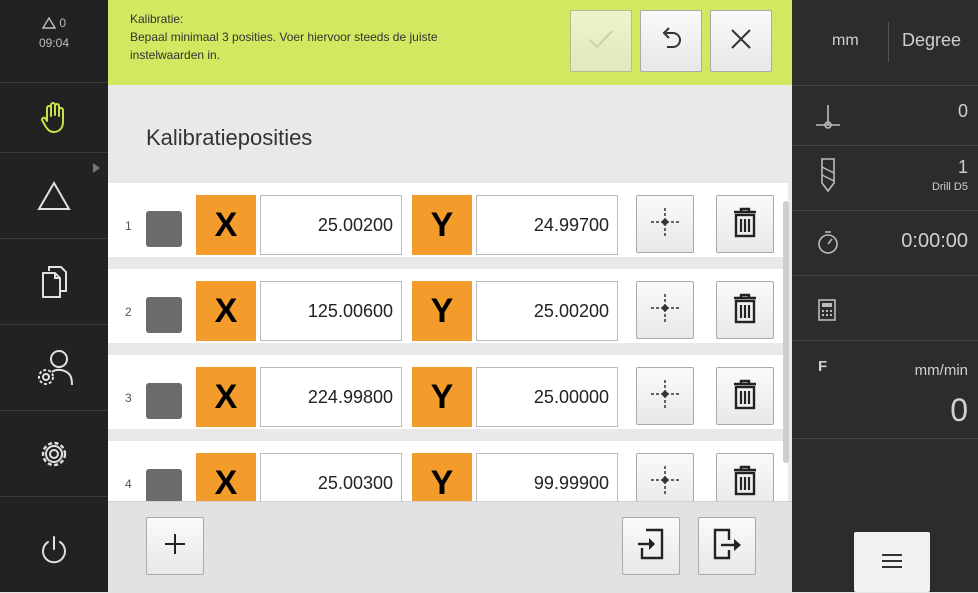 The width and height of the screenshot is (978, 593). I want to click on message-title: Kalibratie:, so click(157, 19).